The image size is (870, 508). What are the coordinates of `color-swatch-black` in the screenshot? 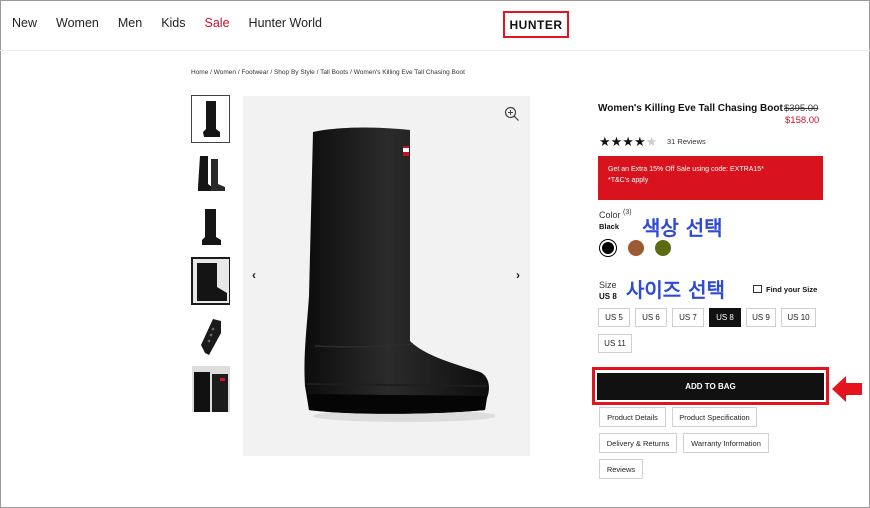 It's located at (608, 248).